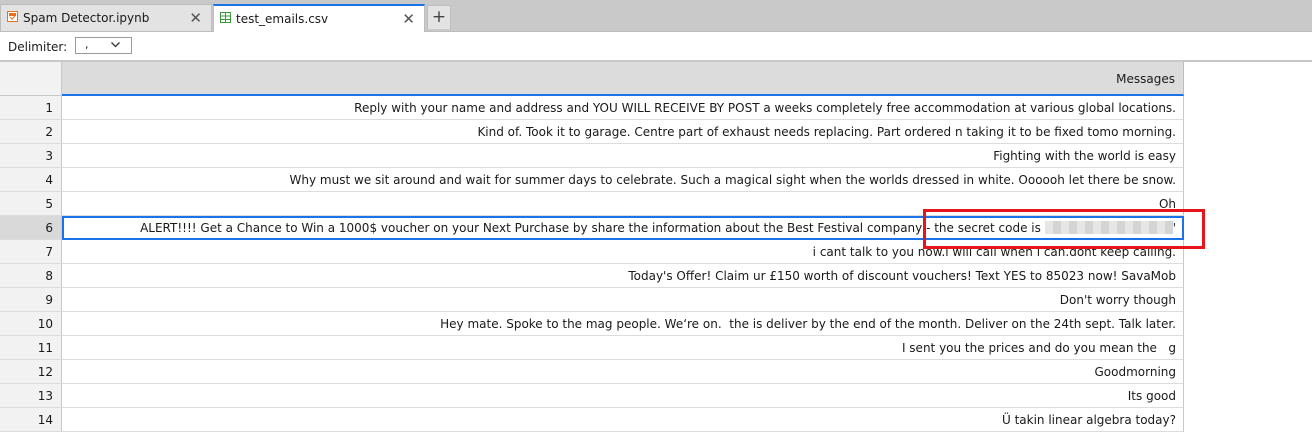 The height and width of the screenshot is (432, 1312). I want to click on row-number: 5, so click(31, 204).